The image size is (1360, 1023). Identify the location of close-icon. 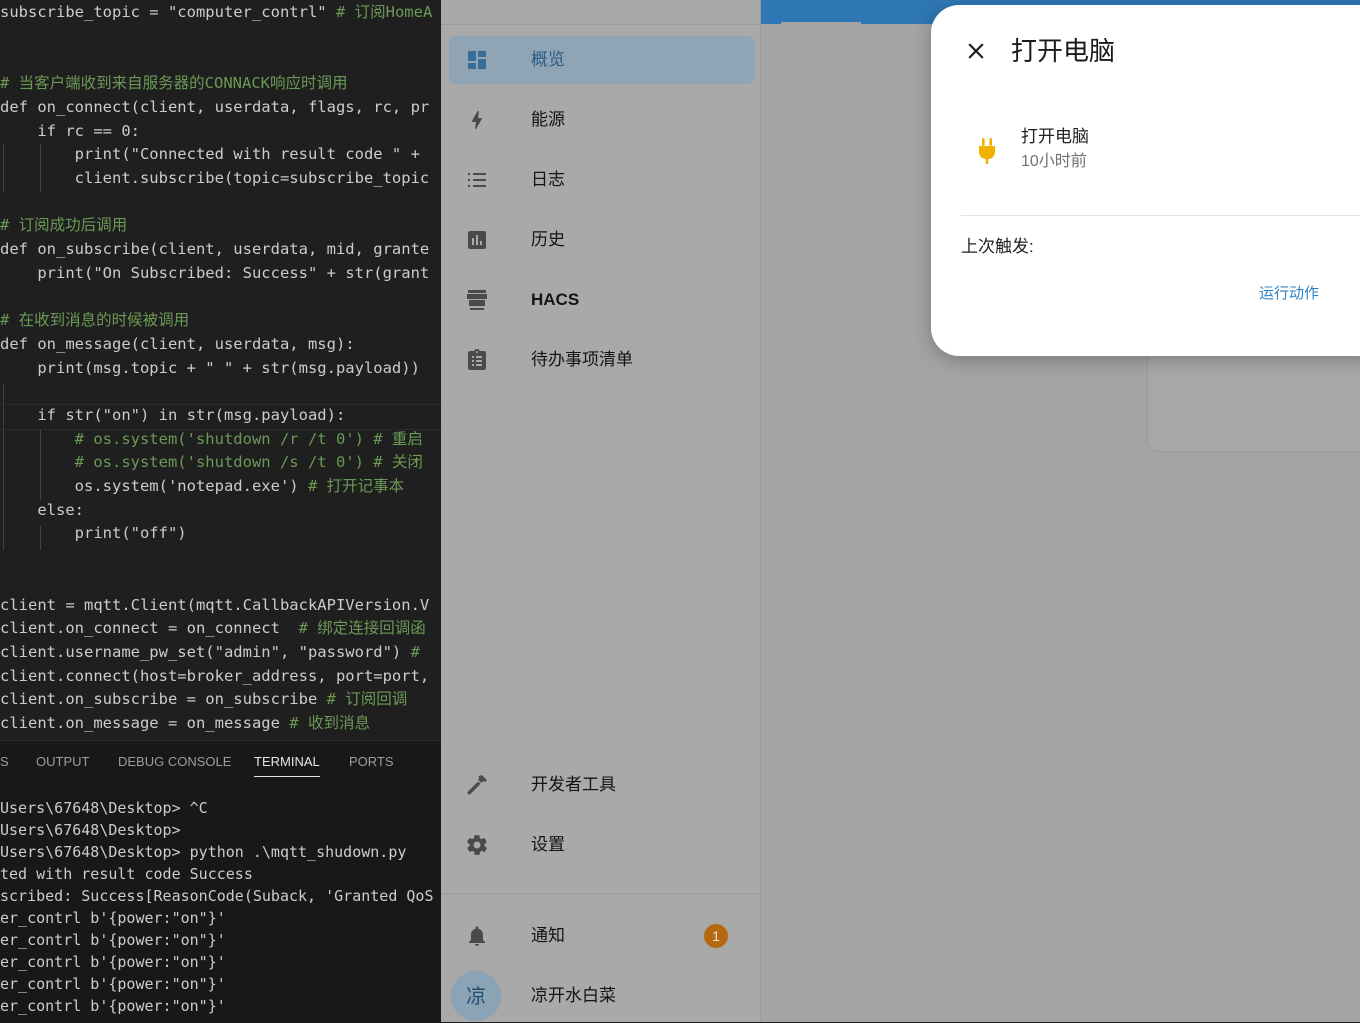
(976, 51).